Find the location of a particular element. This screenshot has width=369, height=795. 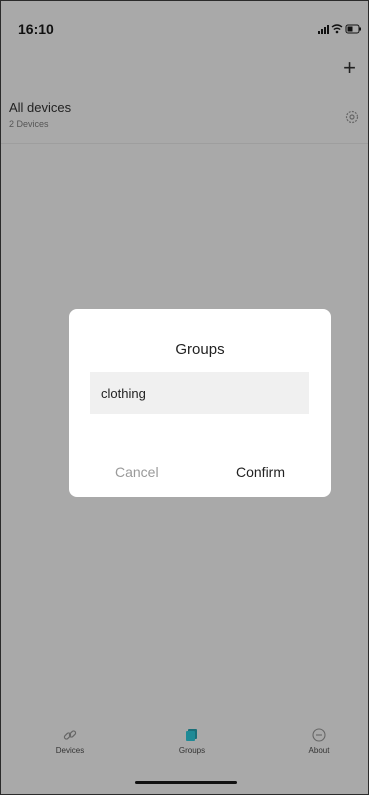

tab-about: About is located at coordinates (319, 741).